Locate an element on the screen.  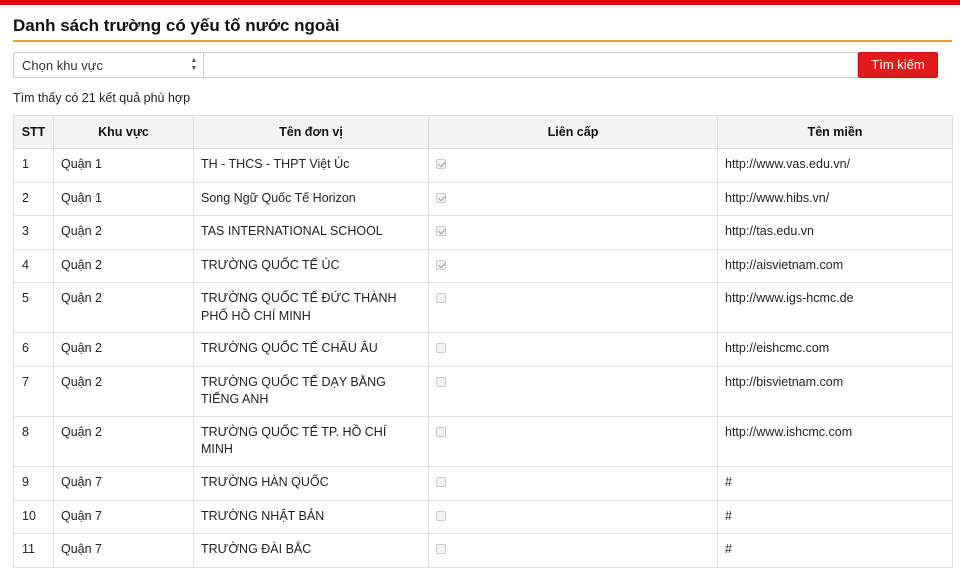
header-stt: STT is located at coordinates (33, 132).